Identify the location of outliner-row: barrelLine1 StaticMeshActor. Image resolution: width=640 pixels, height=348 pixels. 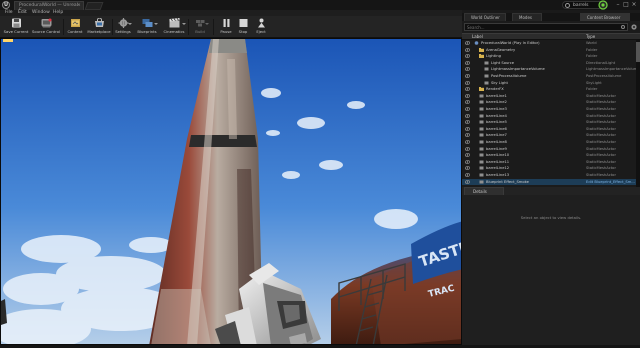
(549, 96).